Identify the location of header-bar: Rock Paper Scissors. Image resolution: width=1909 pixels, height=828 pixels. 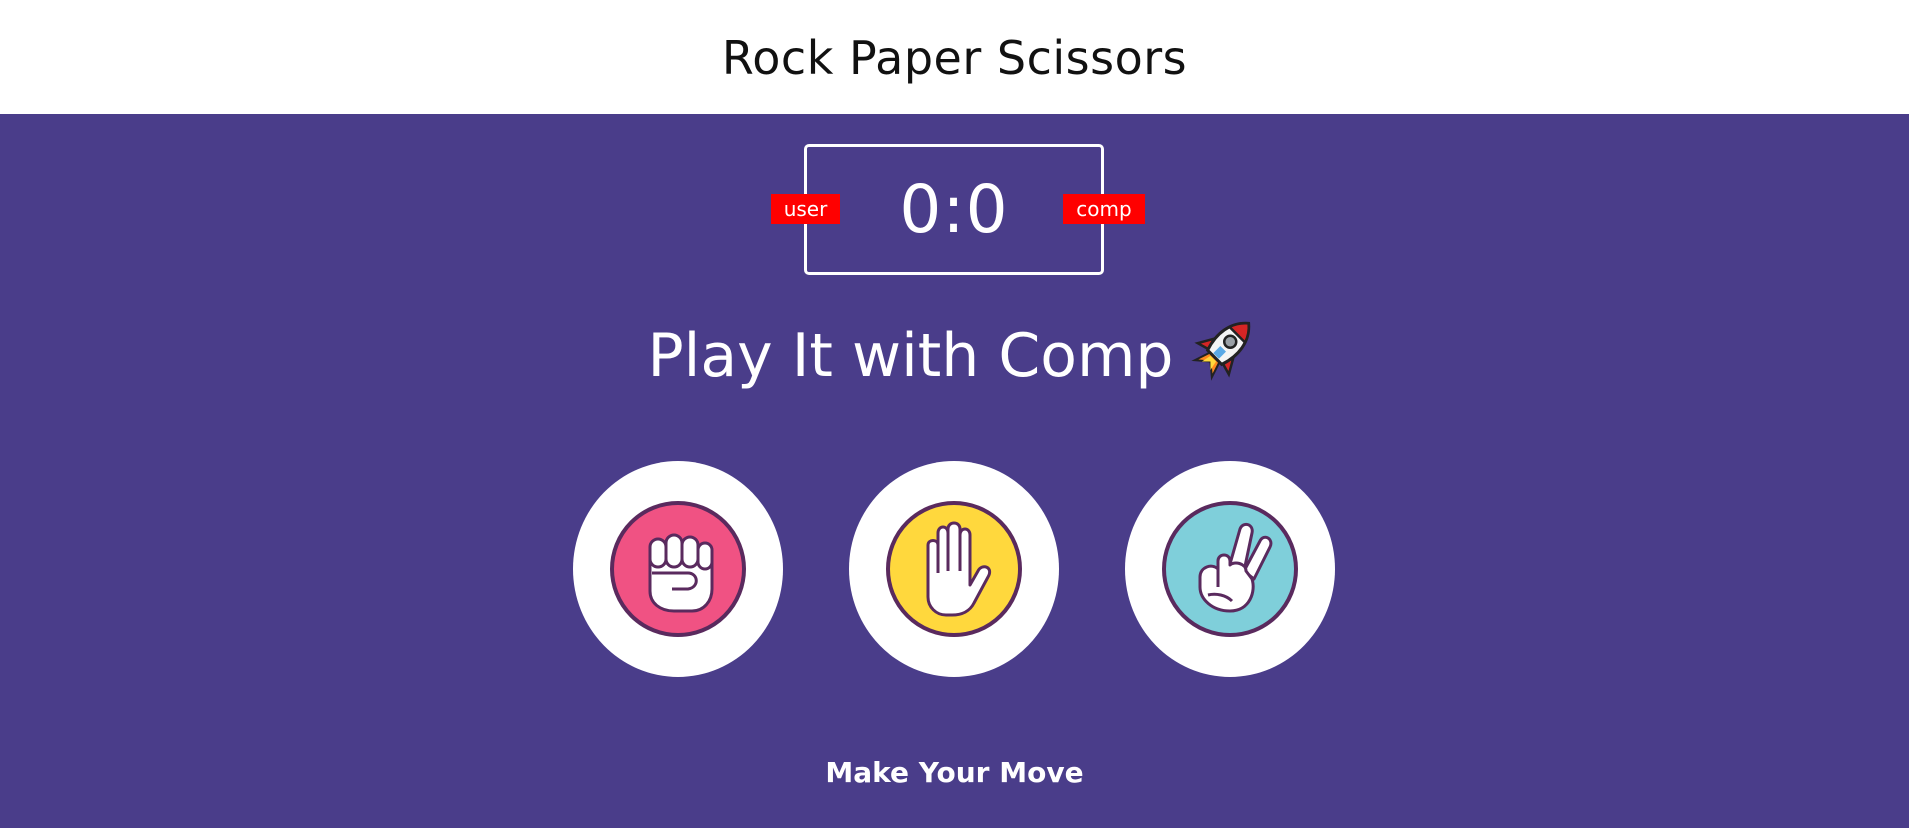
(954, 57).